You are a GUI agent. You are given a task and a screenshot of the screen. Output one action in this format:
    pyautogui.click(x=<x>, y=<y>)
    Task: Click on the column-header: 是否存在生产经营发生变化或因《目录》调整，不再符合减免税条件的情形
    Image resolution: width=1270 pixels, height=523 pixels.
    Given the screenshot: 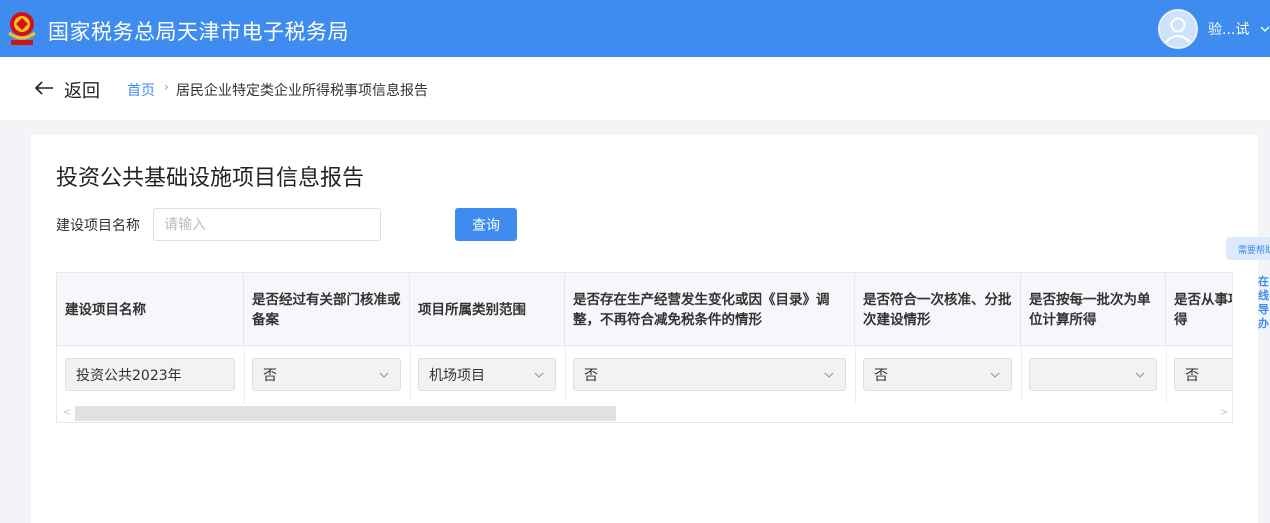 What is the action you would take?
    pyautogui.click(x=710, y=309)
    